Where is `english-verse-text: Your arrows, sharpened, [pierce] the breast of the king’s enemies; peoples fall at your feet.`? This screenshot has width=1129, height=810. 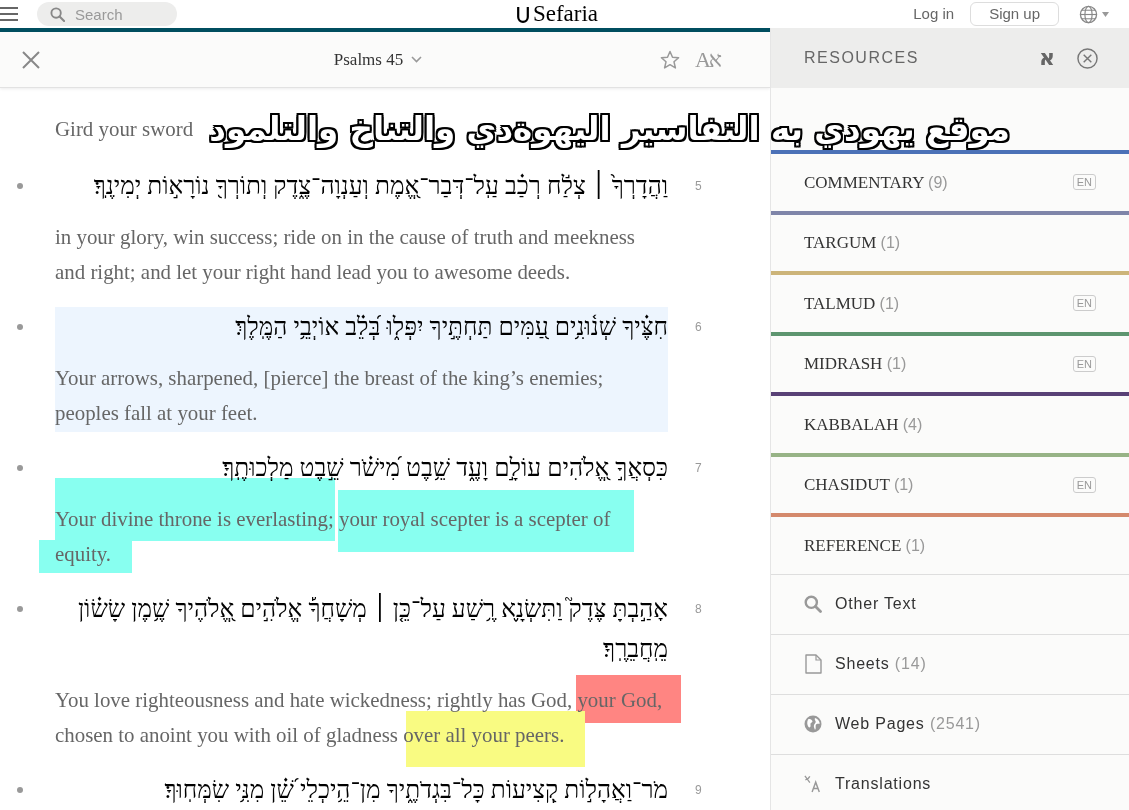
english-verse-text: Your arrows, sharpened, [pierce] the breast of the king’s enemies; peoples fall at your feet. is located at coordinates (330, 395).